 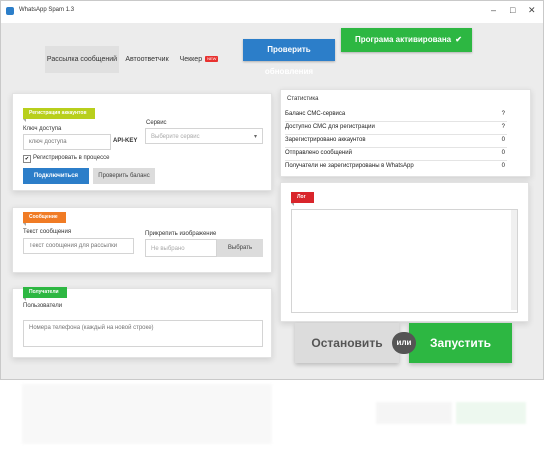 I want to click on chevron-down-icon: ▾, so click(x=255, y=137).